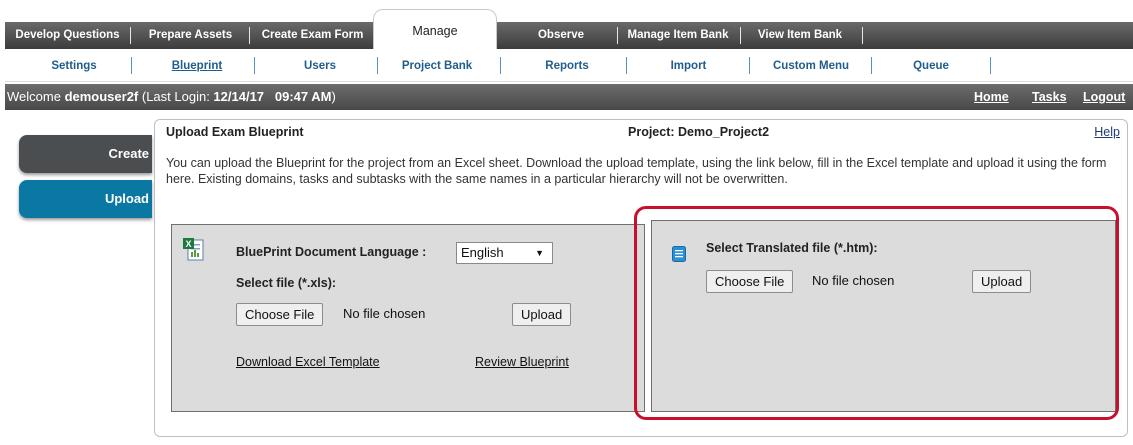  Describe the element at coordinates (931, 65) in the screenshot. I see `subnav-queue: Queue` at that location.